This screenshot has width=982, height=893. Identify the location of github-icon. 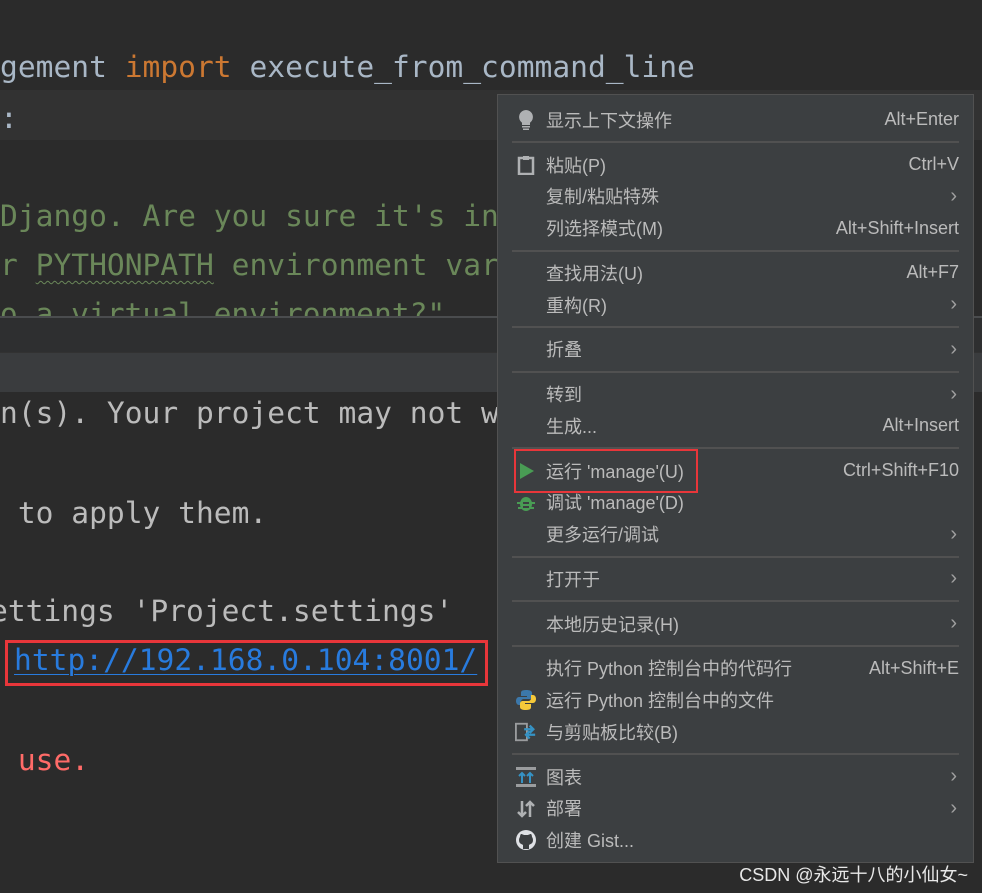
(526, 840).